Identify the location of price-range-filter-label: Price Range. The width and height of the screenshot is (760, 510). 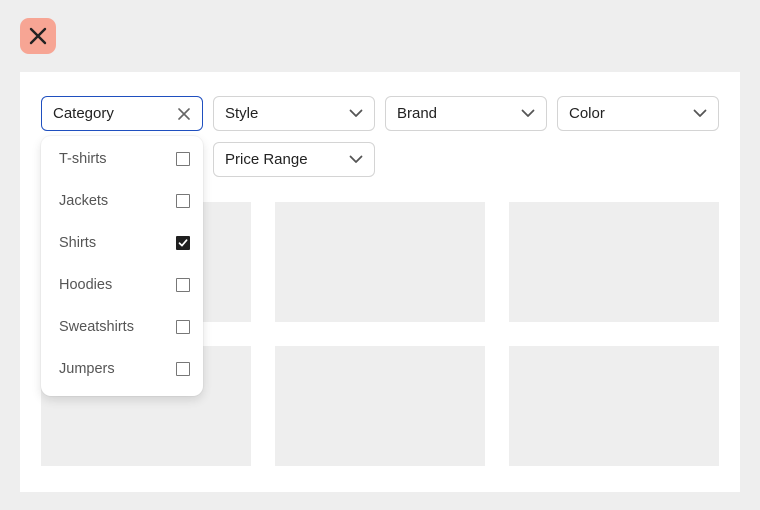
(266, 159).